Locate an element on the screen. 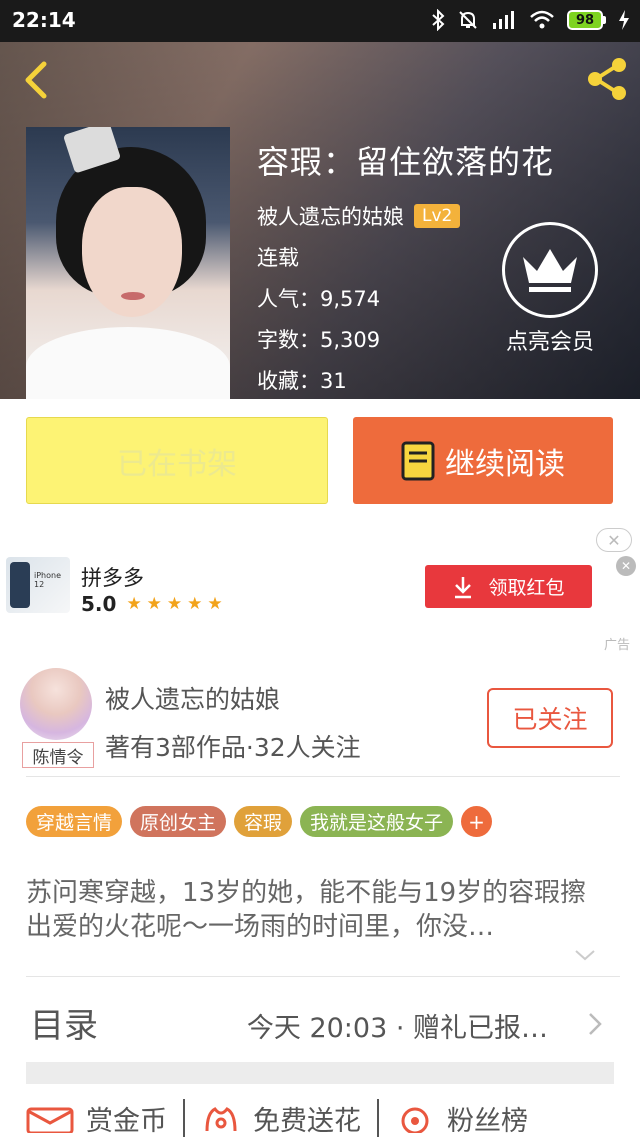 The height and width of the screenshot is (1138, 640). back-chevron-icon is located at coordinates (36, 80).